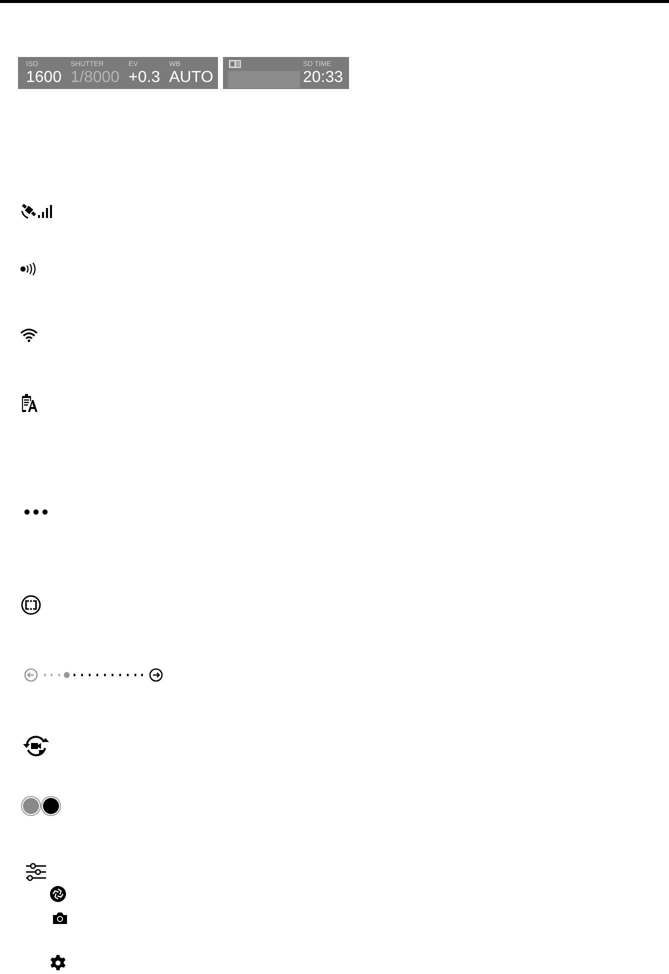  Describe the element at coordinates (60, 918) in the screenshot. I see `camera-icon` at that location.